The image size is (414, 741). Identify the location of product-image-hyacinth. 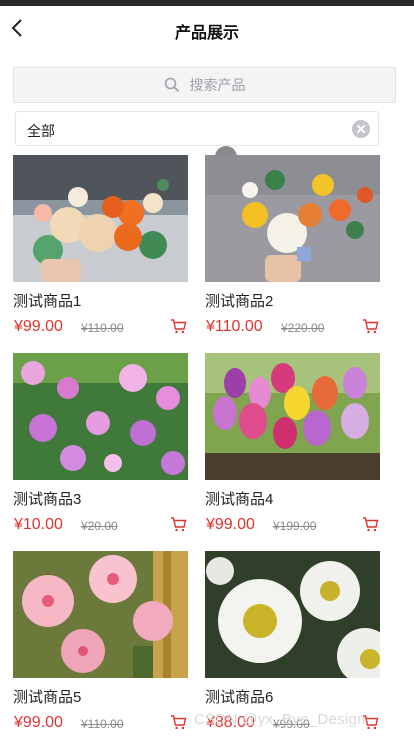
(292, 416).